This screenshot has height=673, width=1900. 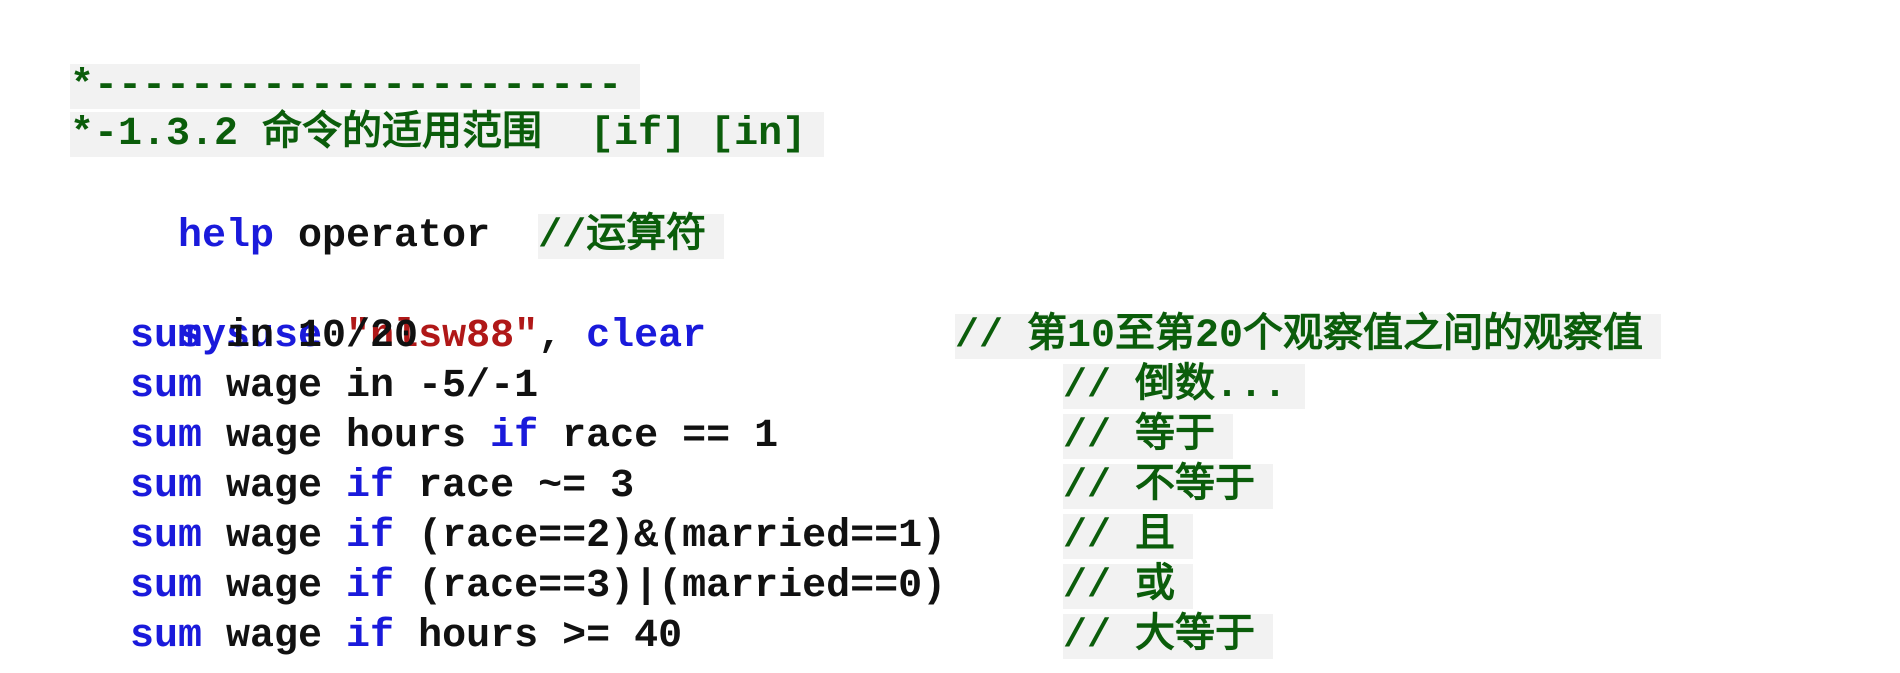 I want to click on code-line: sum wage hours if race == 1, so click(x=454, y=437).